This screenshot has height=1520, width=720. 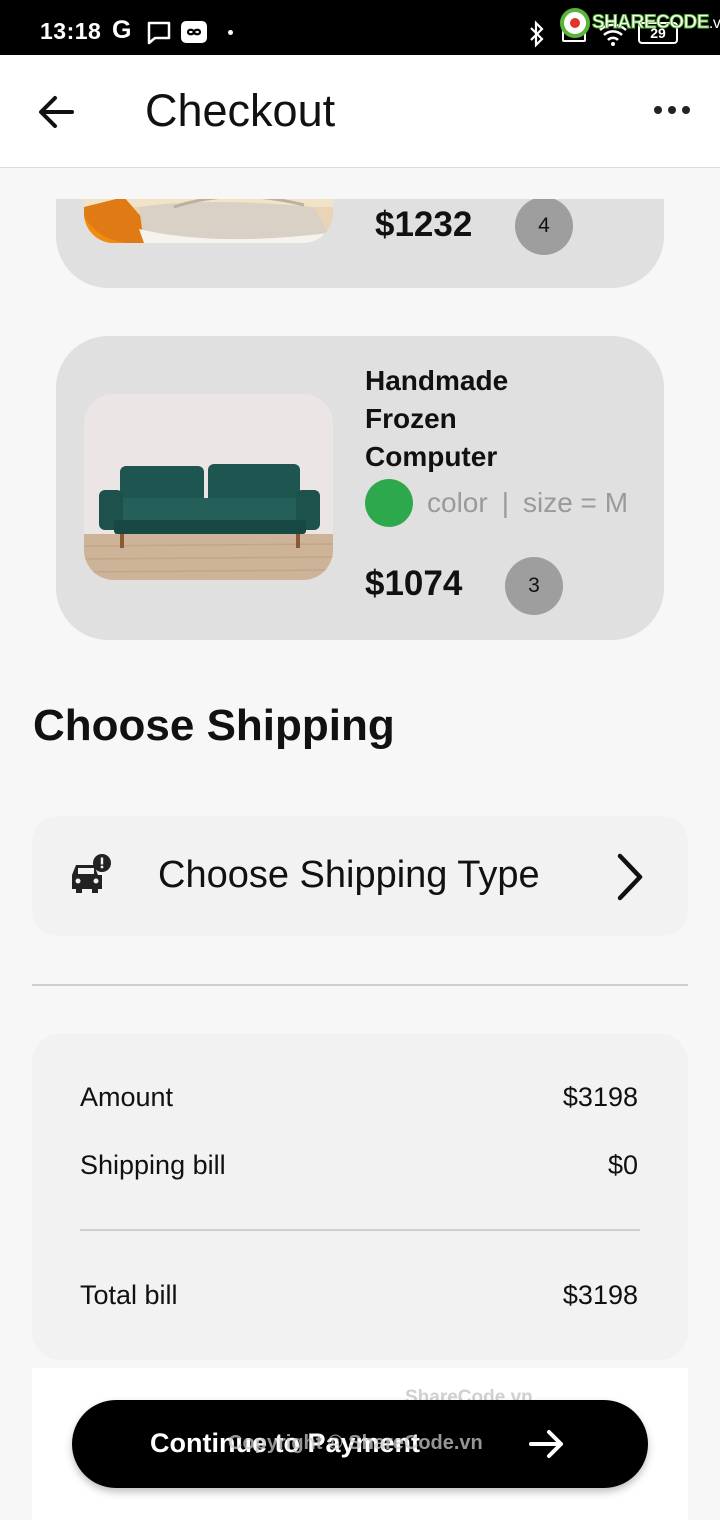 I want to click on sharecode-logo-mark, so click(x=575, y=23).